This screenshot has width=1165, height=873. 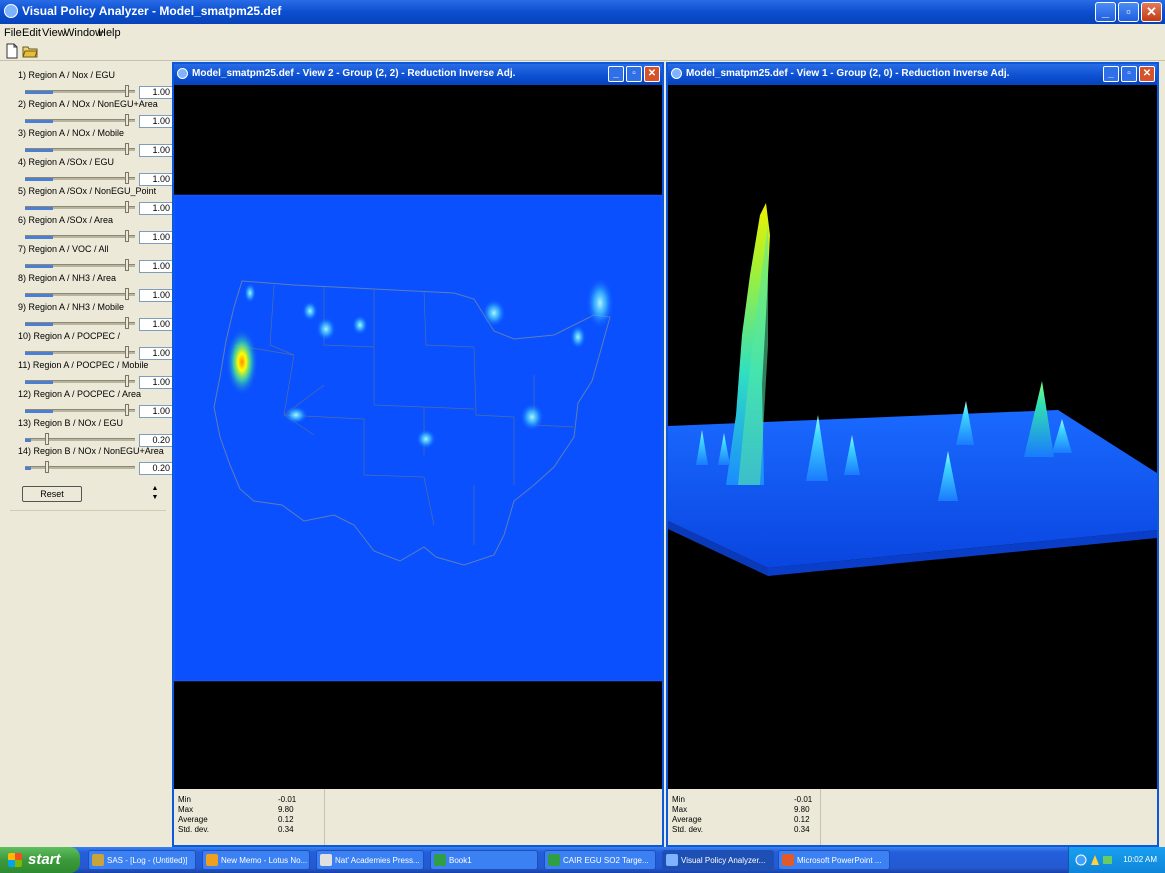 I want to click on tray-icons, so click(x=1093, y=860).